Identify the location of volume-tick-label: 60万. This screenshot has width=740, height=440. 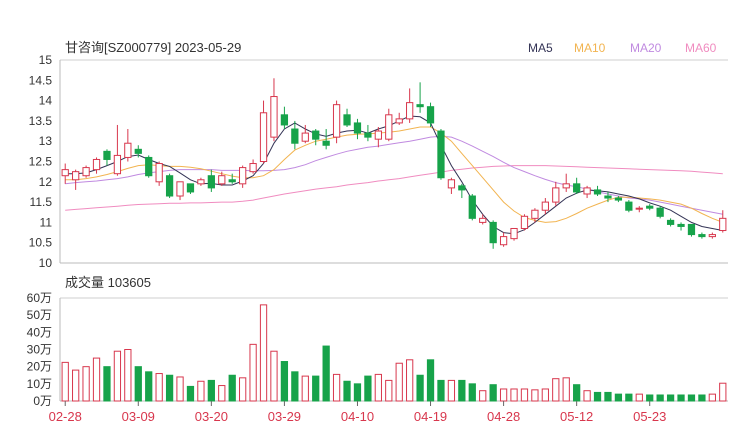
(39, 298).